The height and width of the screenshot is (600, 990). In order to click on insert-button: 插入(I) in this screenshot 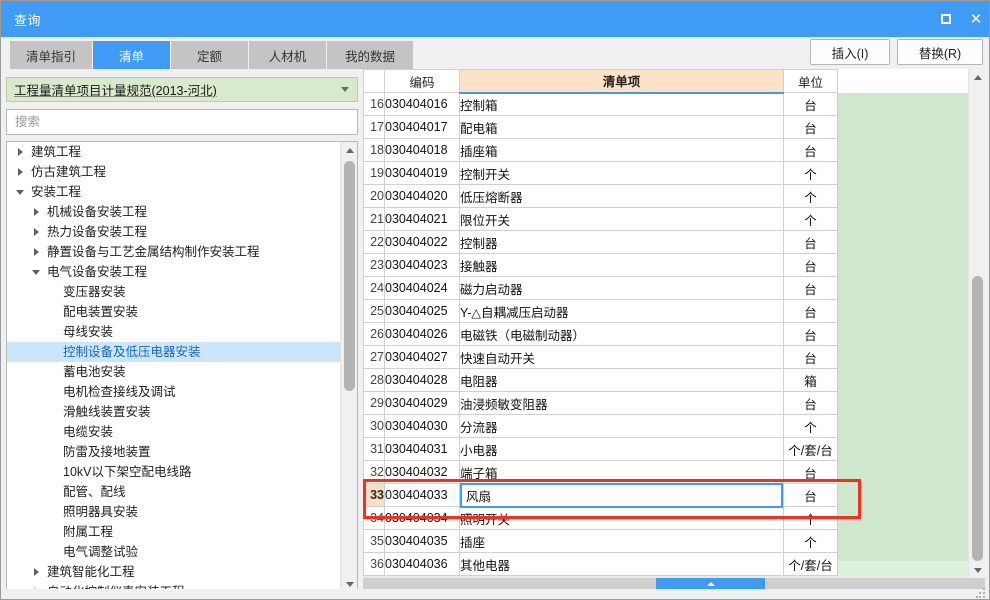, I will do `click(850, 52)`.